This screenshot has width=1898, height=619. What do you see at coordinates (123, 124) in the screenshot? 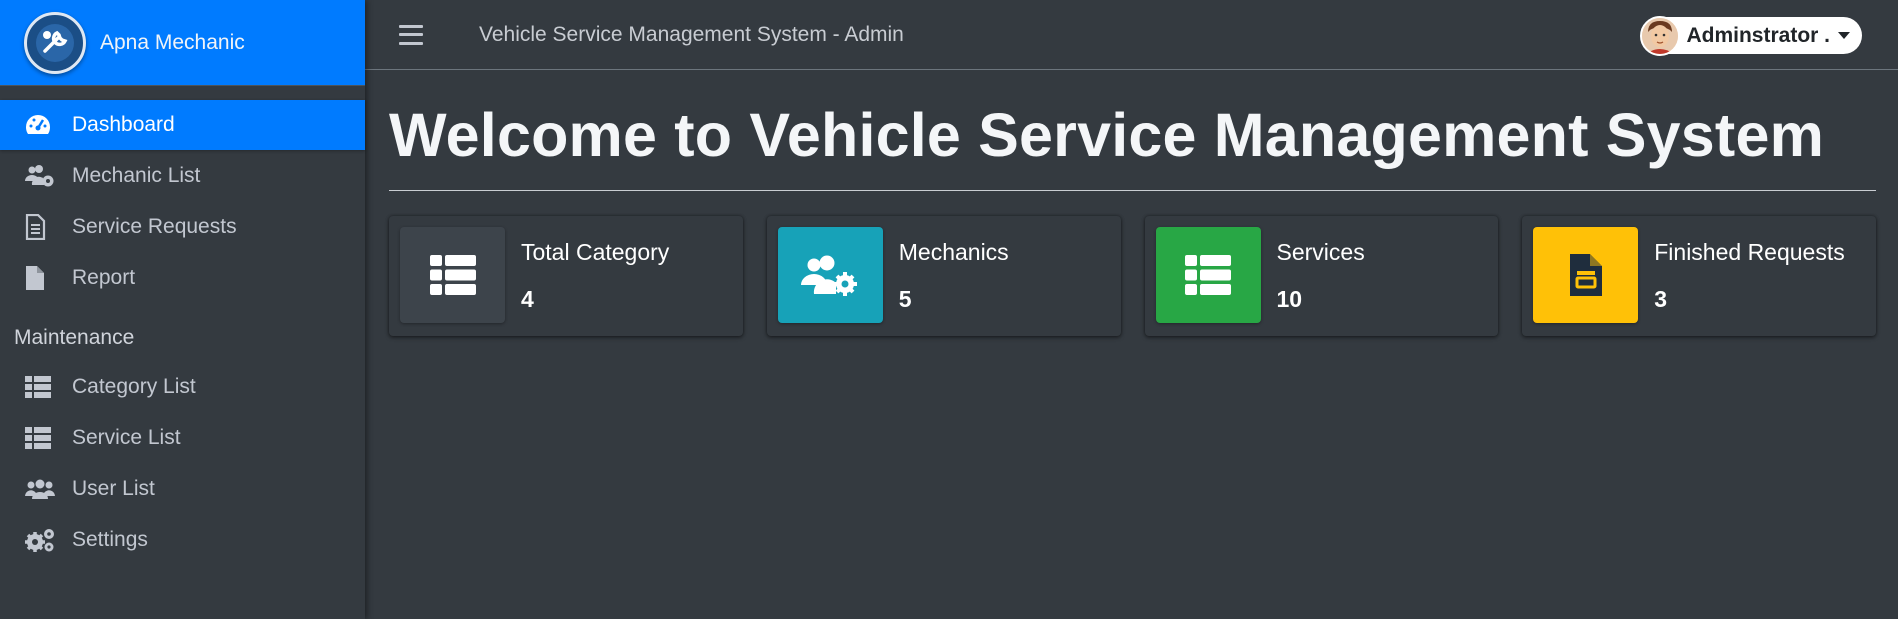
I see `sidebar-item-label: Dashboard` at bounding box center [123, 124].